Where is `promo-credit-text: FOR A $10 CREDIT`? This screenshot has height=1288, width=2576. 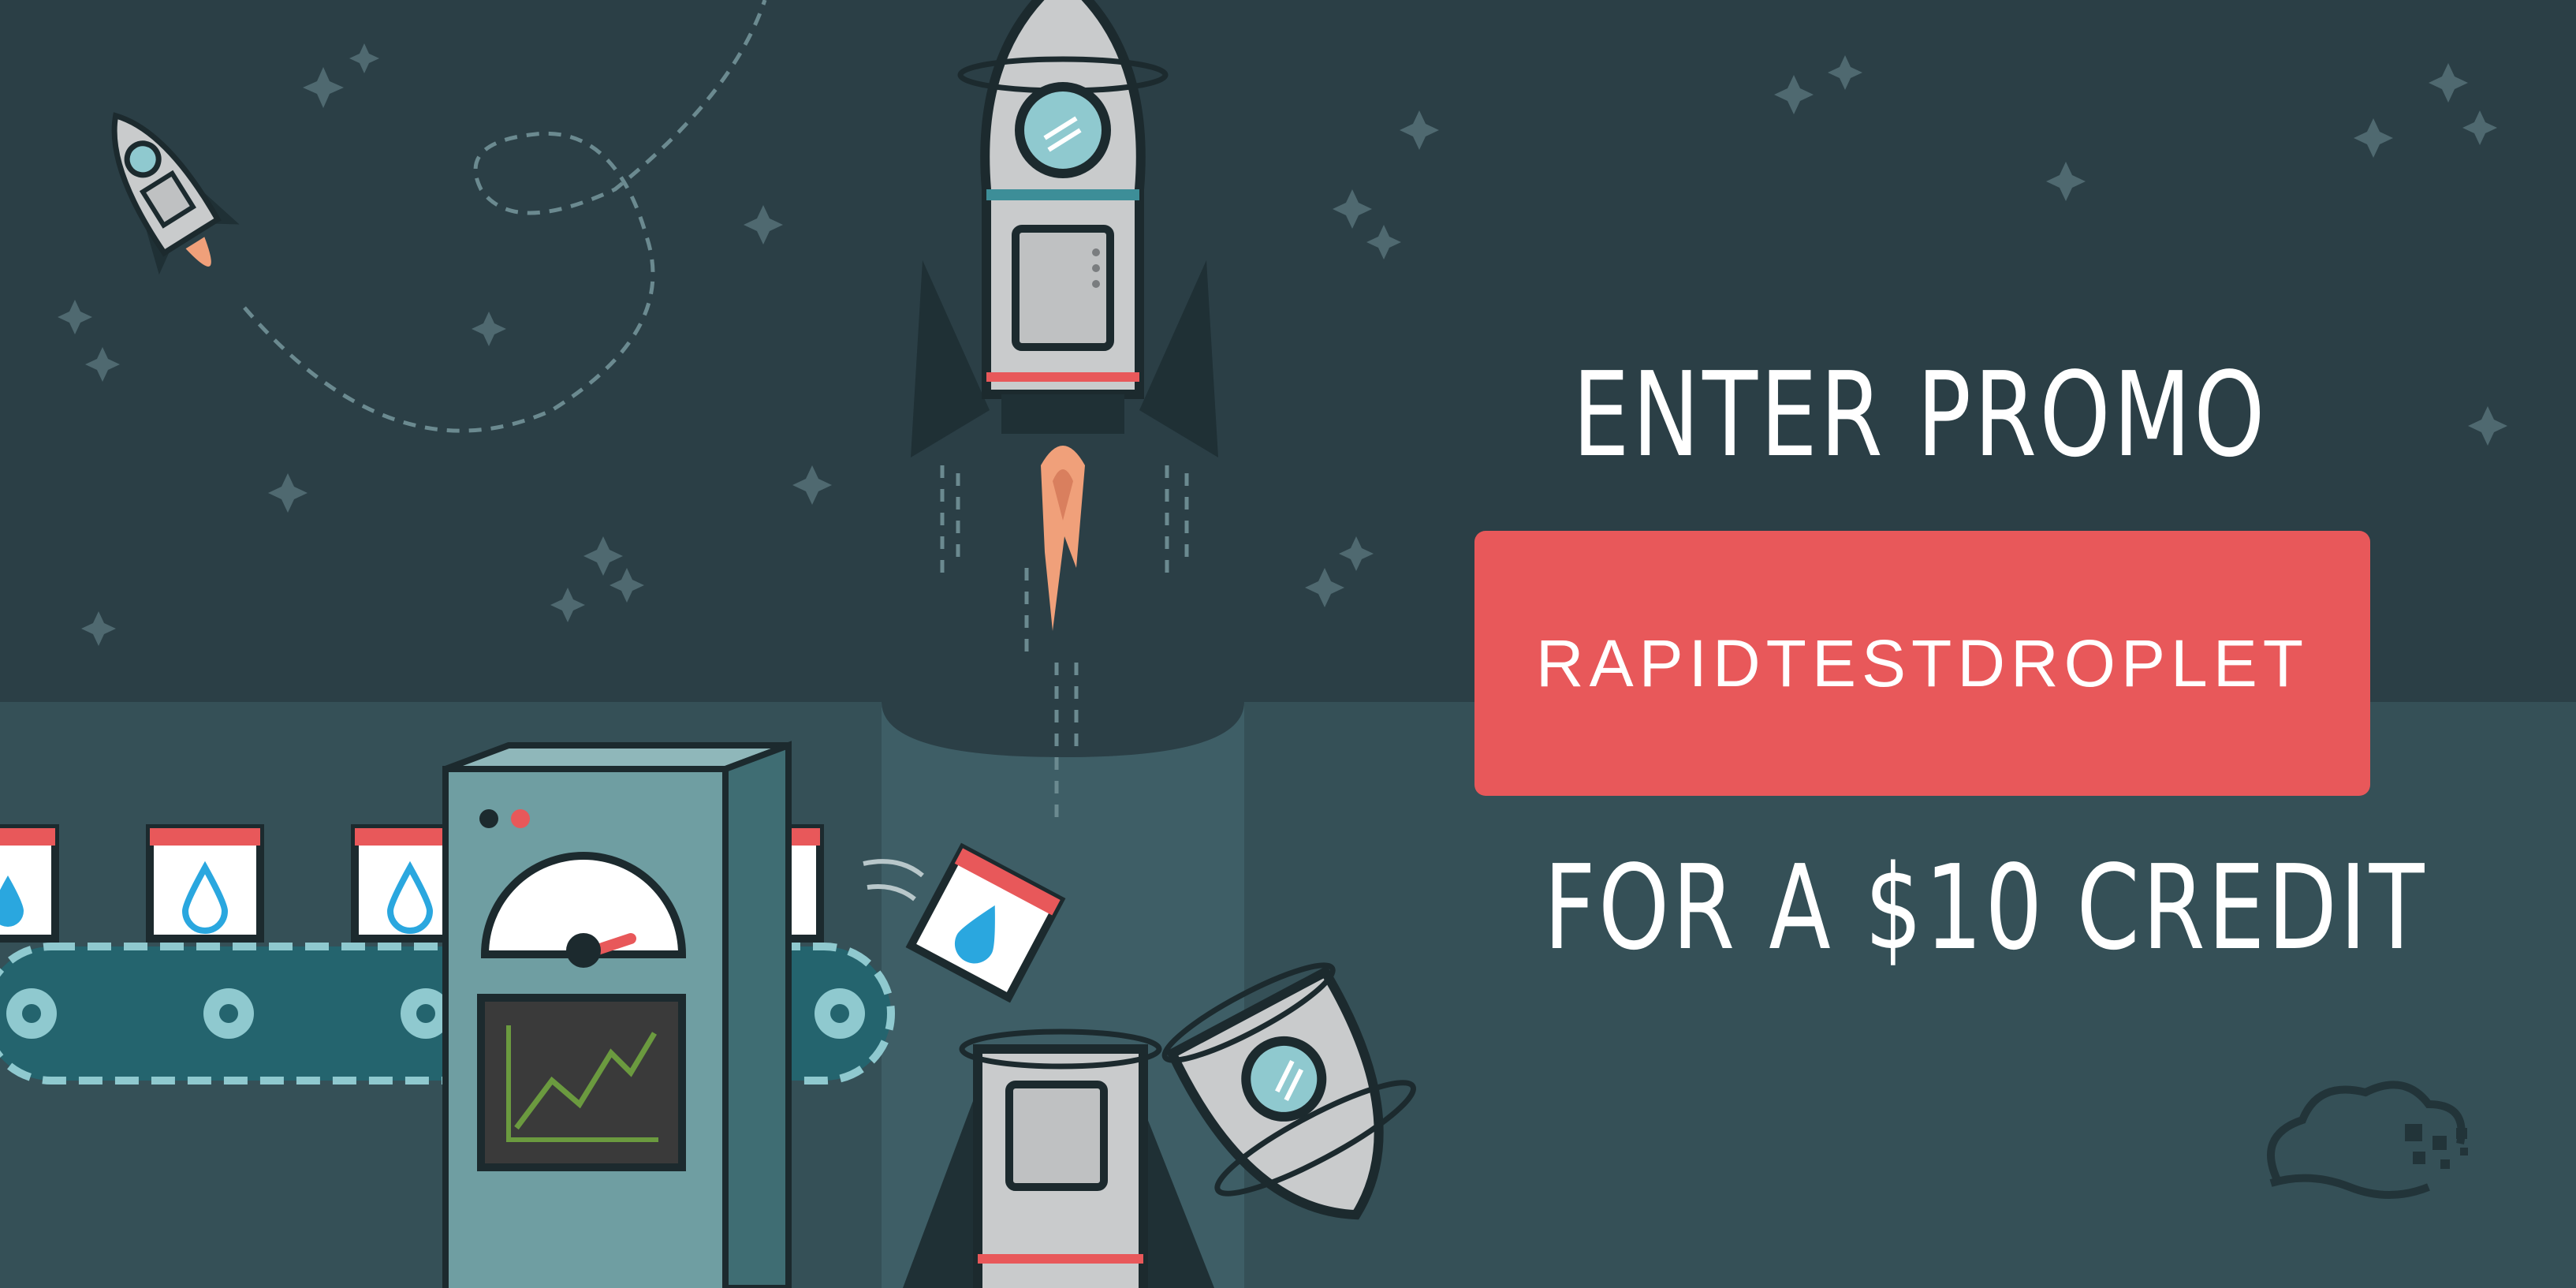 promo-credit-text: FOR A $10 CREDIT is located at coordinates (1985, 908).